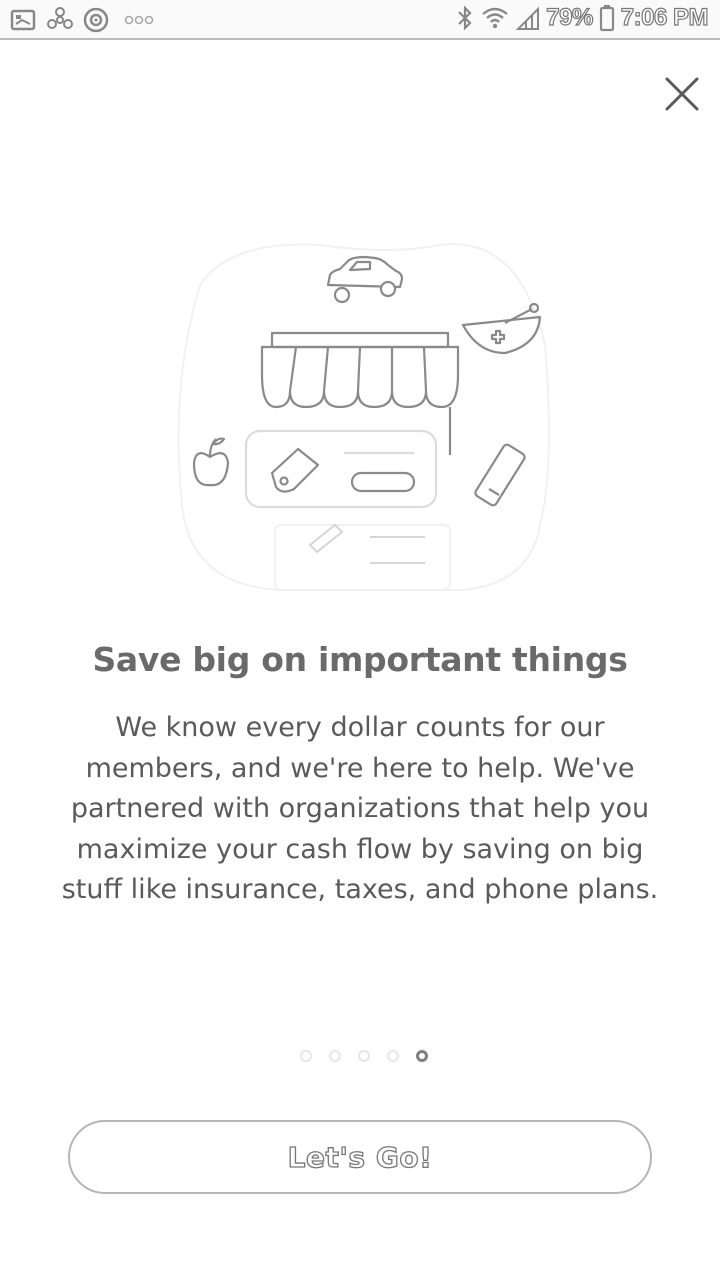 The width and height of the screenshot is (720, 1280). What do you see at coordinates (24, 20) in the screenshot?
I see `image-icon` at bounding box center [24, 20].